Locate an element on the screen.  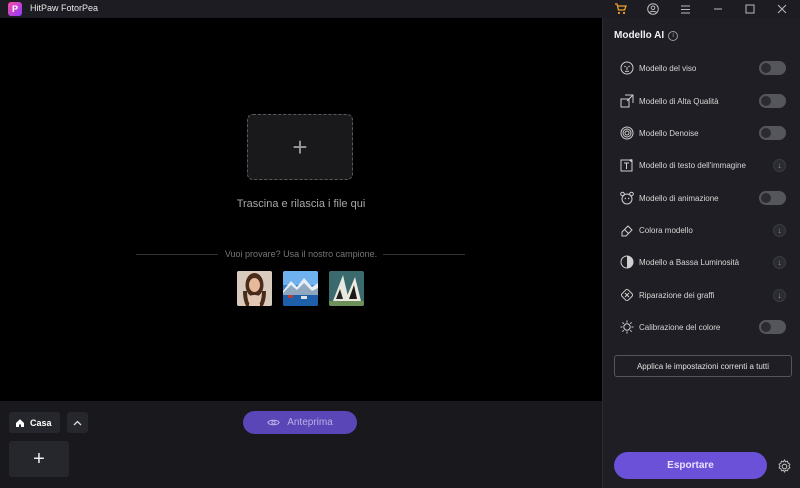
model-label: Modello del viso is located at coordinates (668, 68).